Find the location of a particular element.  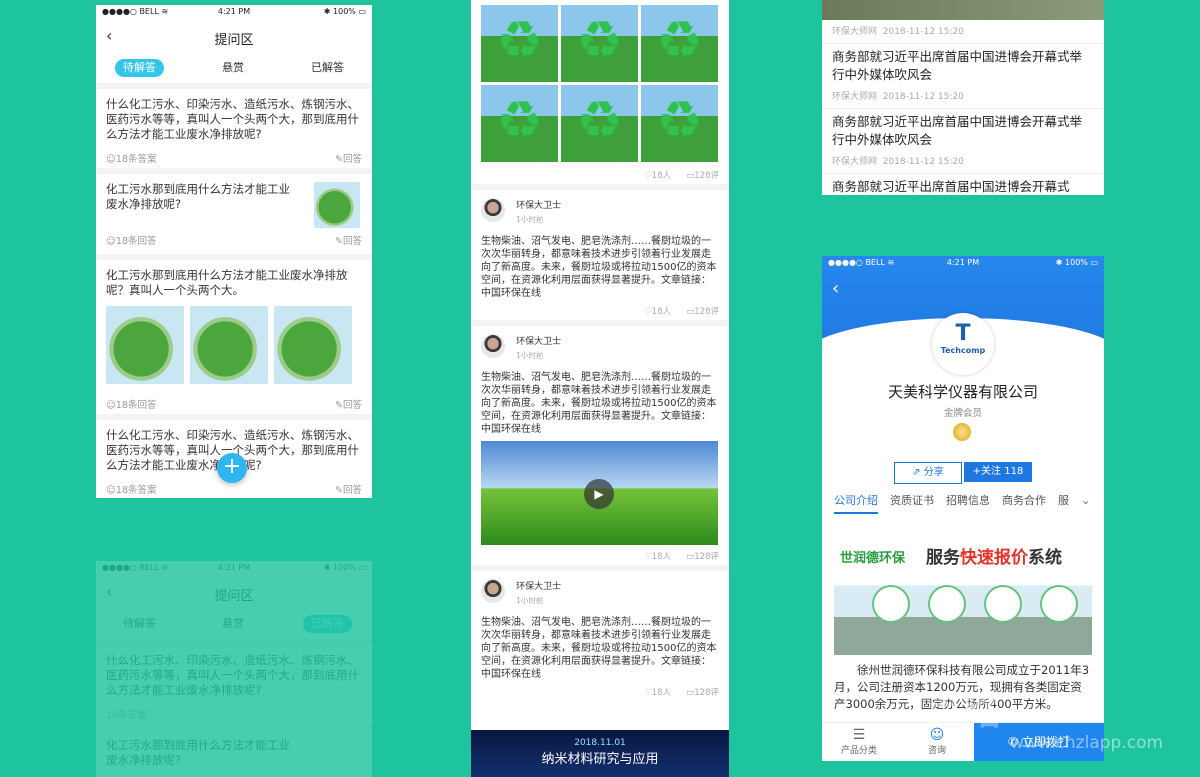

image-row is located at coordinates (234, 347).